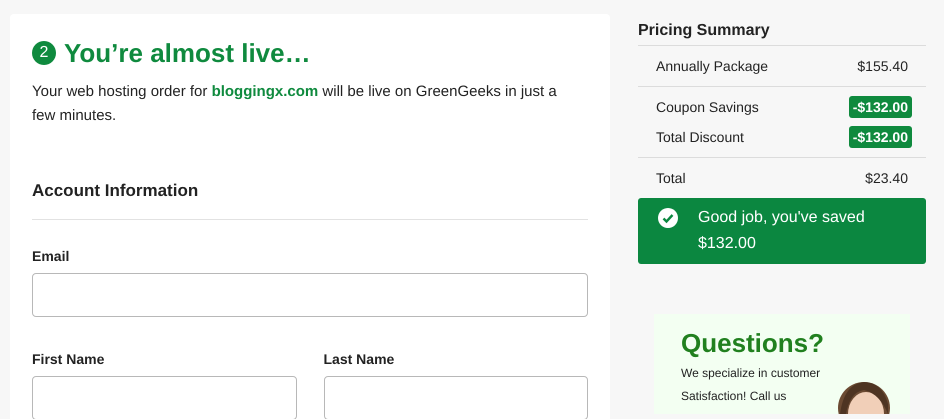  What do you see at coordinates (295, 104) in the screenshot?
I see `order-message: Your web hosting order for bloggingx.com will be live on GreenGeeks in just a few minutes.` at bounding box center [295, 104].